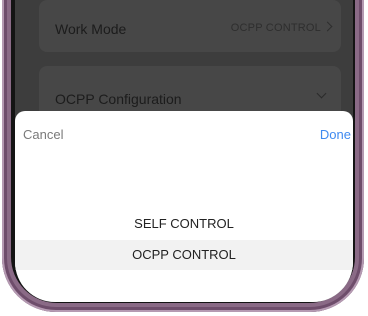 This screenshot has height=316, width=368. What do you see at coordinates (43, 134) in the screenshot?
I see `cancel-button: Cancel` at bounding box center [43, 134].